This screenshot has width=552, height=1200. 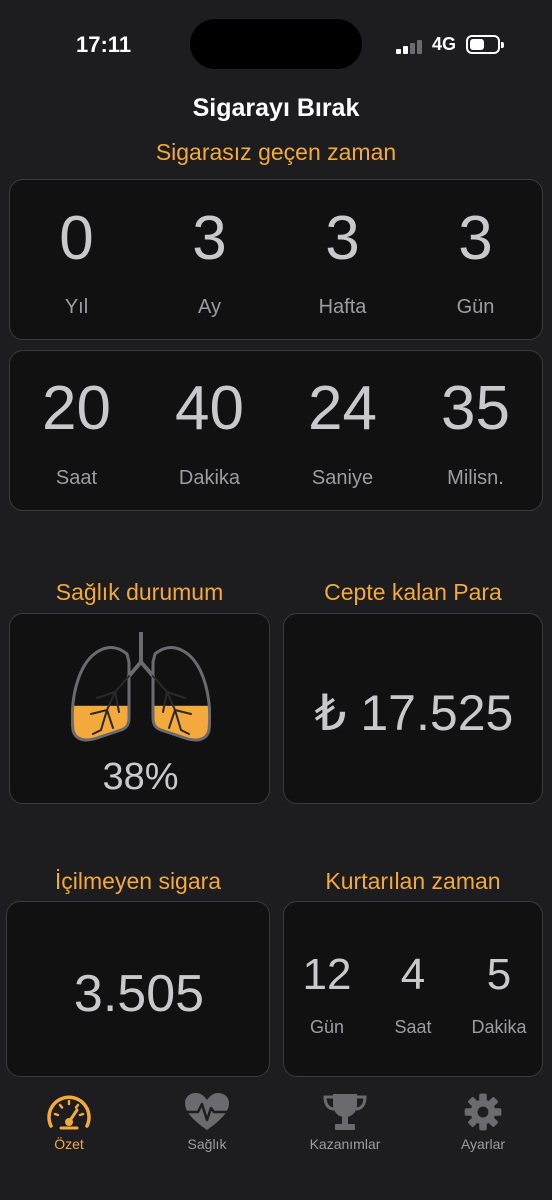 I want to click on tab-kazanimlar: Kazanımlar, so click(x=345, y=1122).